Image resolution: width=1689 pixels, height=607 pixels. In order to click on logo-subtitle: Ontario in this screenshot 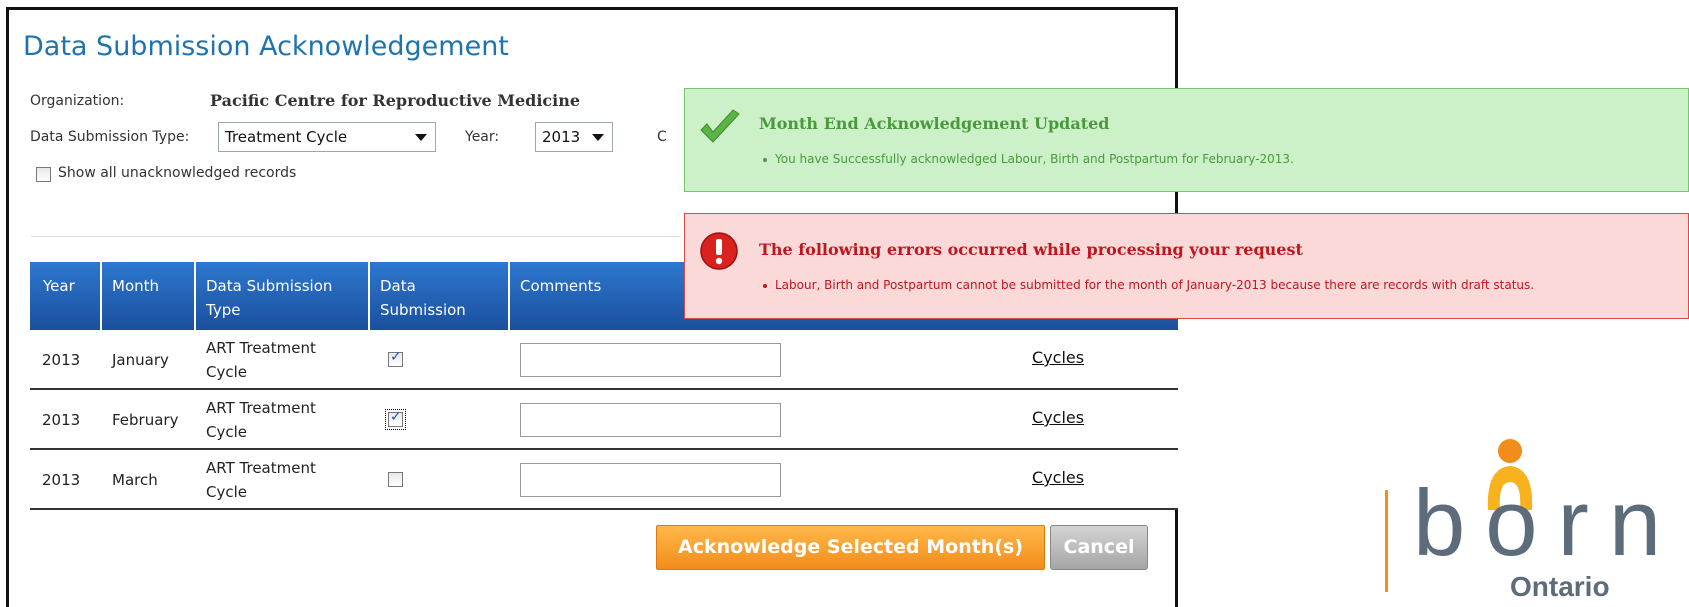, I will do `click(1560, 586)`.